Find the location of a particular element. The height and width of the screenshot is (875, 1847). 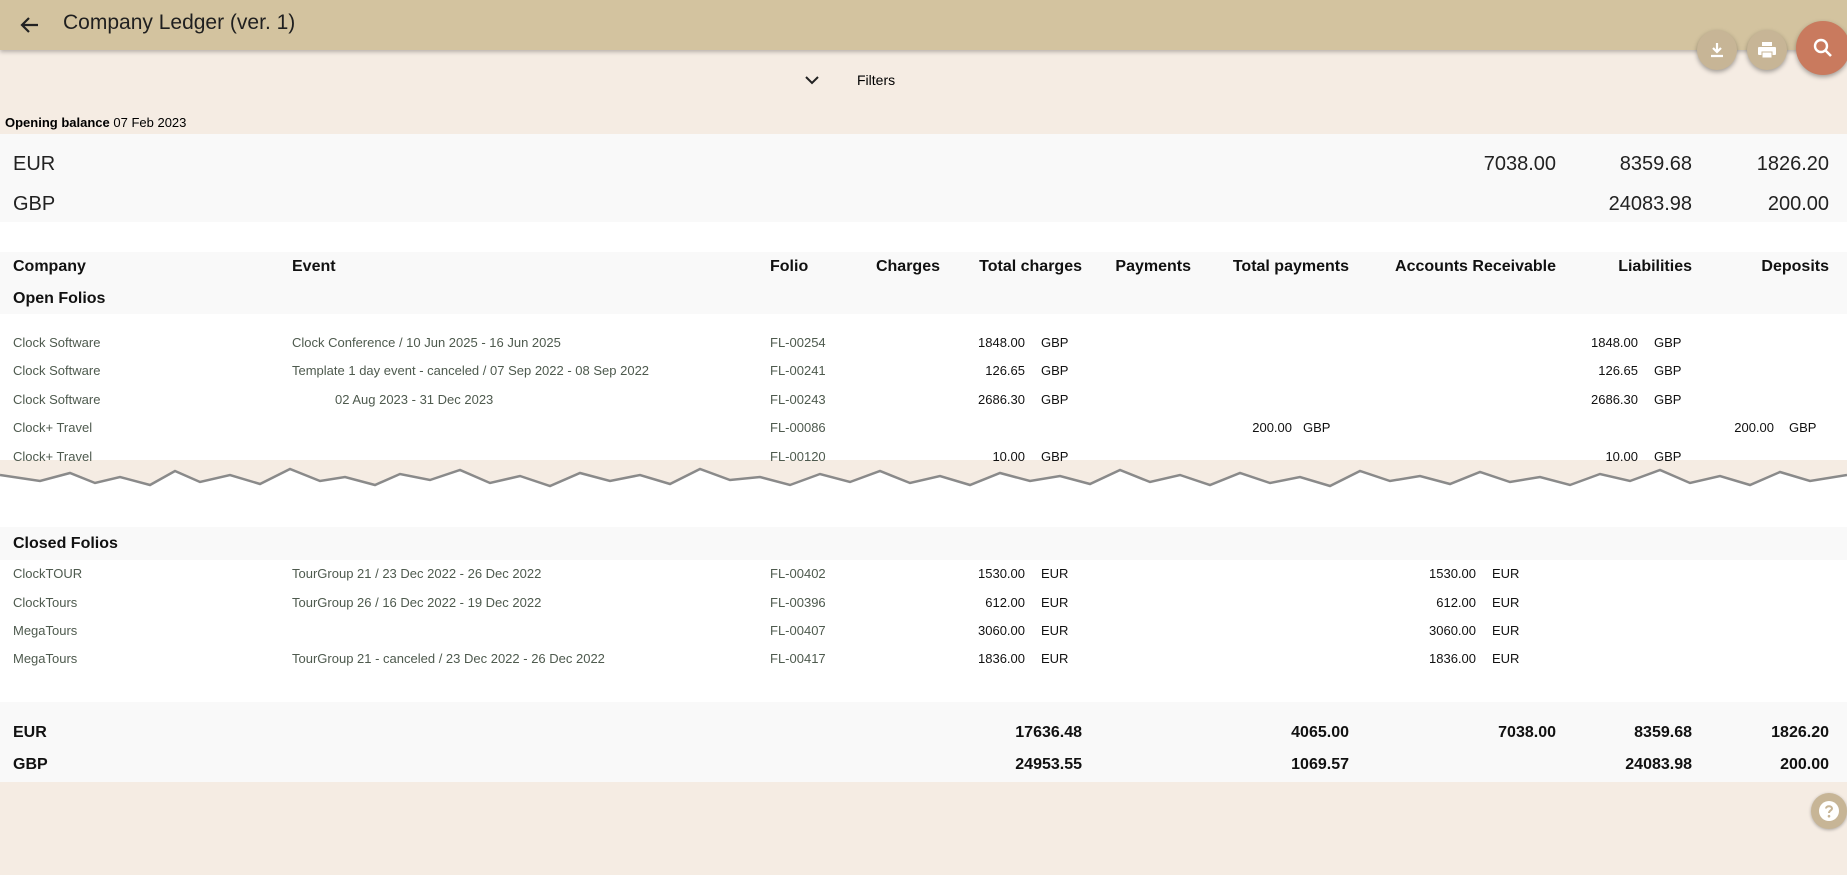

col-accounts-receivable: Accounts Receivable is located at coordinates (1475, 267).